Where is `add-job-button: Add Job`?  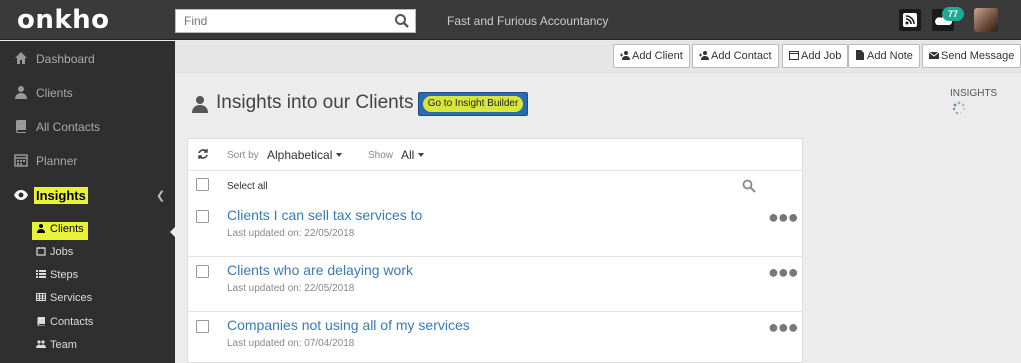
add-job-button: Add Job is located at coordinates (815, 56).